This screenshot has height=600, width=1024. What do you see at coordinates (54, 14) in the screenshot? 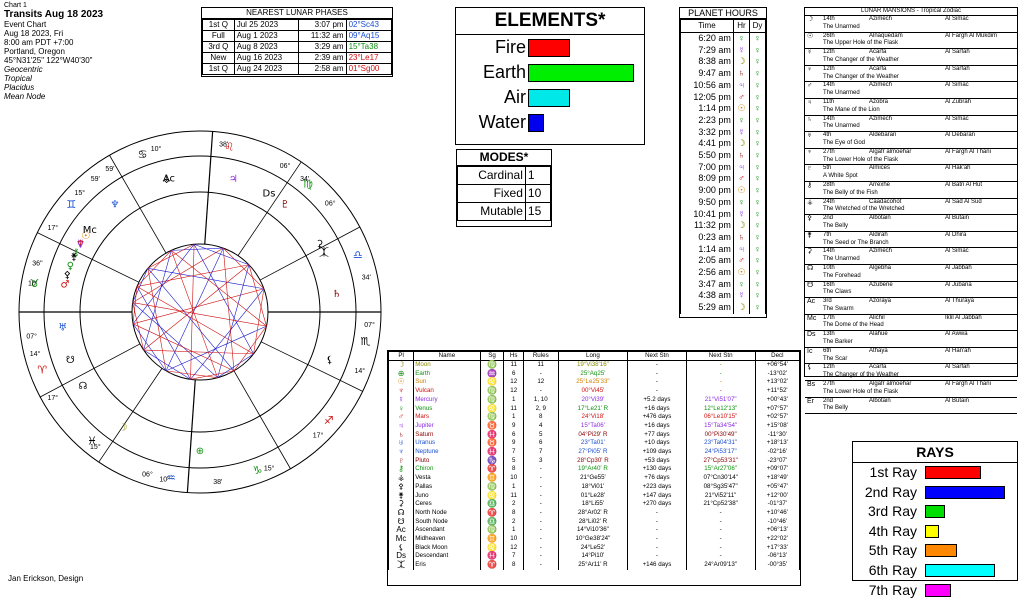
I see `chart-title: Transits Aug 18 2023` at bounding box center [54, 14].